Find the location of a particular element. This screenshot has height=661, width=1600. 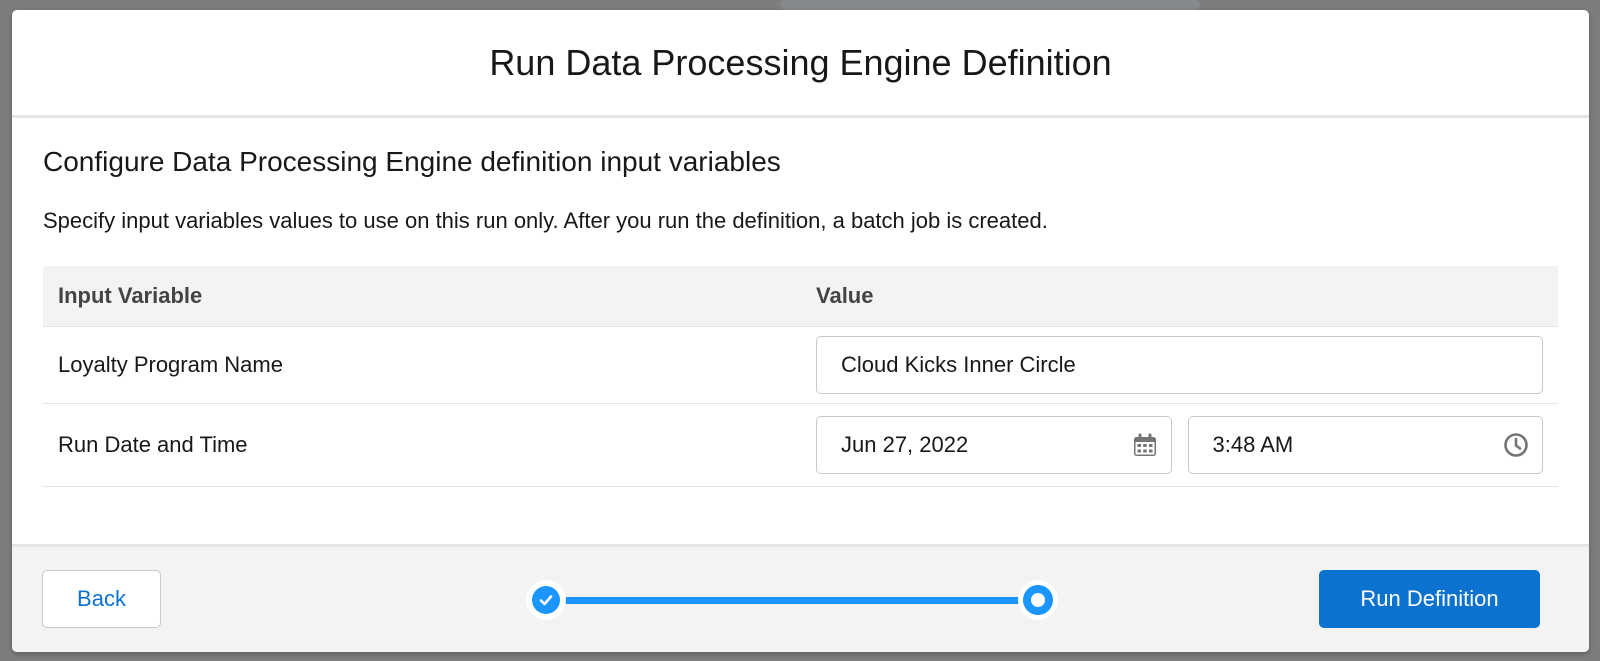

table-header-row: Input Variable Value is located at coordinates (800, 296).